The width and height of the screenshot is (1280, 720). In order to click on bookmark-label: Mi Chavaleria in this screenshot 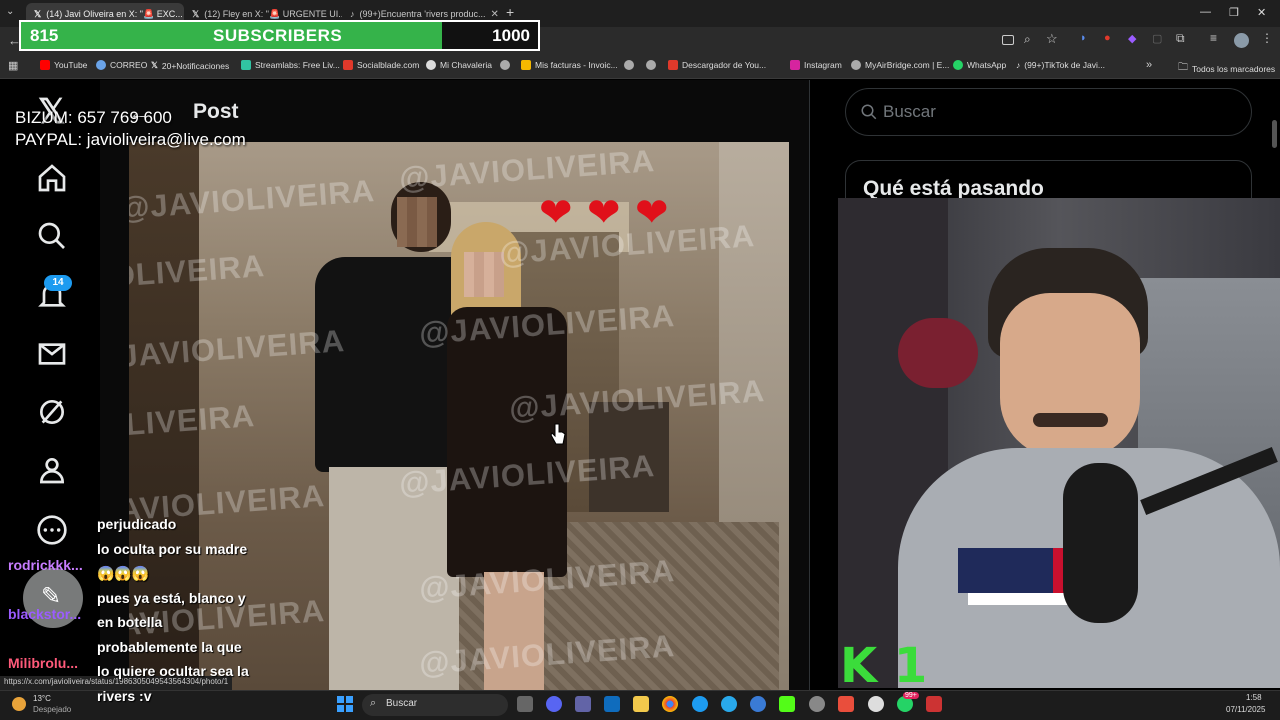, I will do `click(466, 65)`.